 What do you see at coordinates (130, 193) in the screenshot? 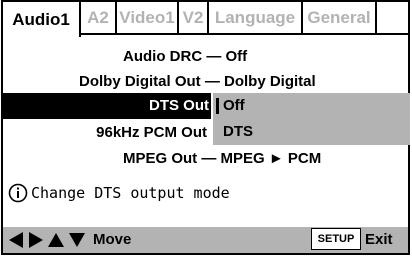
I see `info-text: Change DTS output mode` at bounding box center [130, 193].